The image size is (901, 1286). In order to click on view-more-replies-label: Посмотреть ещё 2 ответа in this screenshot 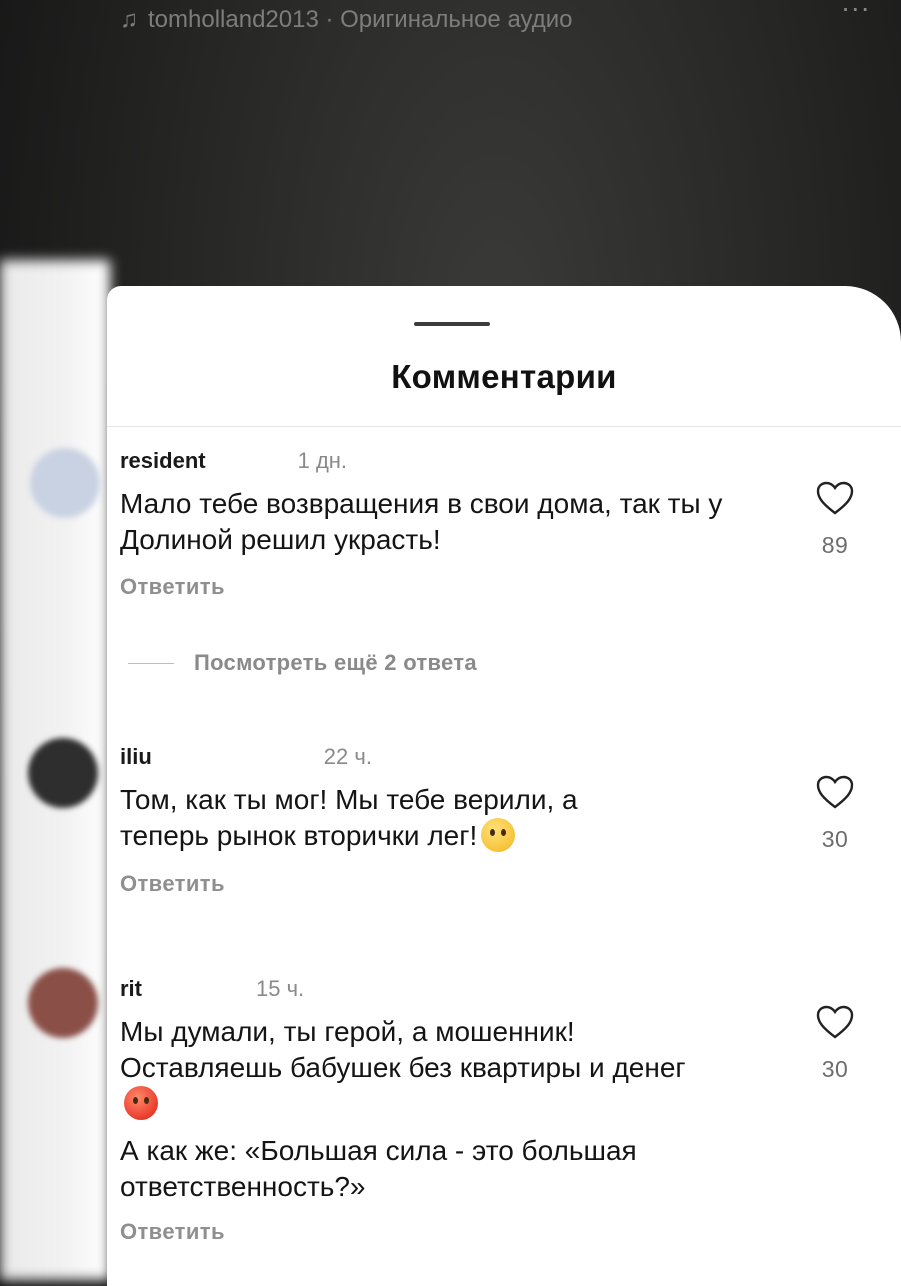, I will do `click(335, 662)`.